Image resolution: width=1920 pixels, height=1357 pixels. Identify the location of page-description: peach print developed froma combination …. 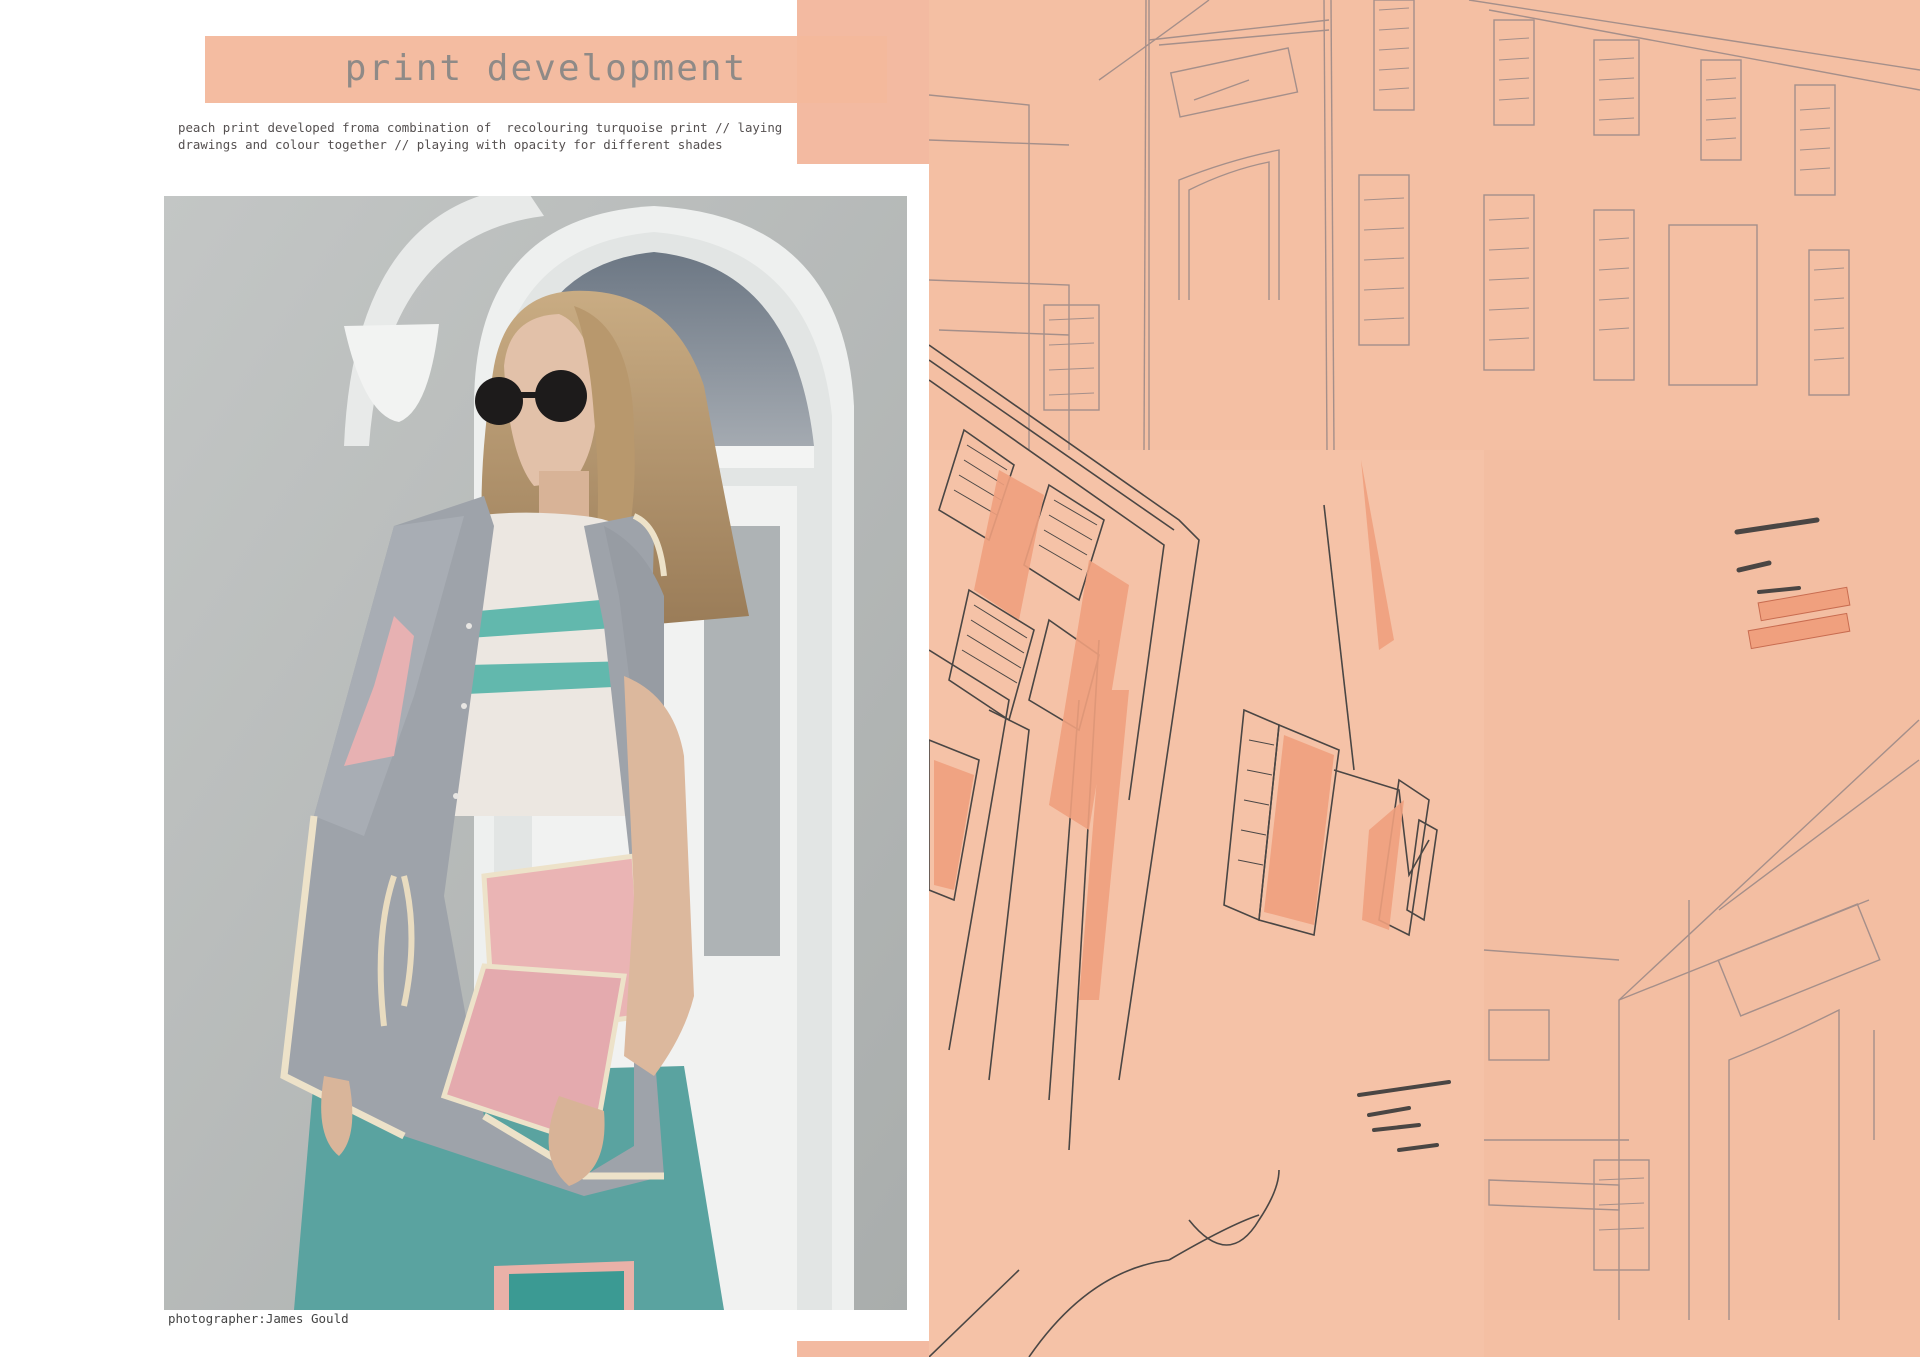
(503, 136).